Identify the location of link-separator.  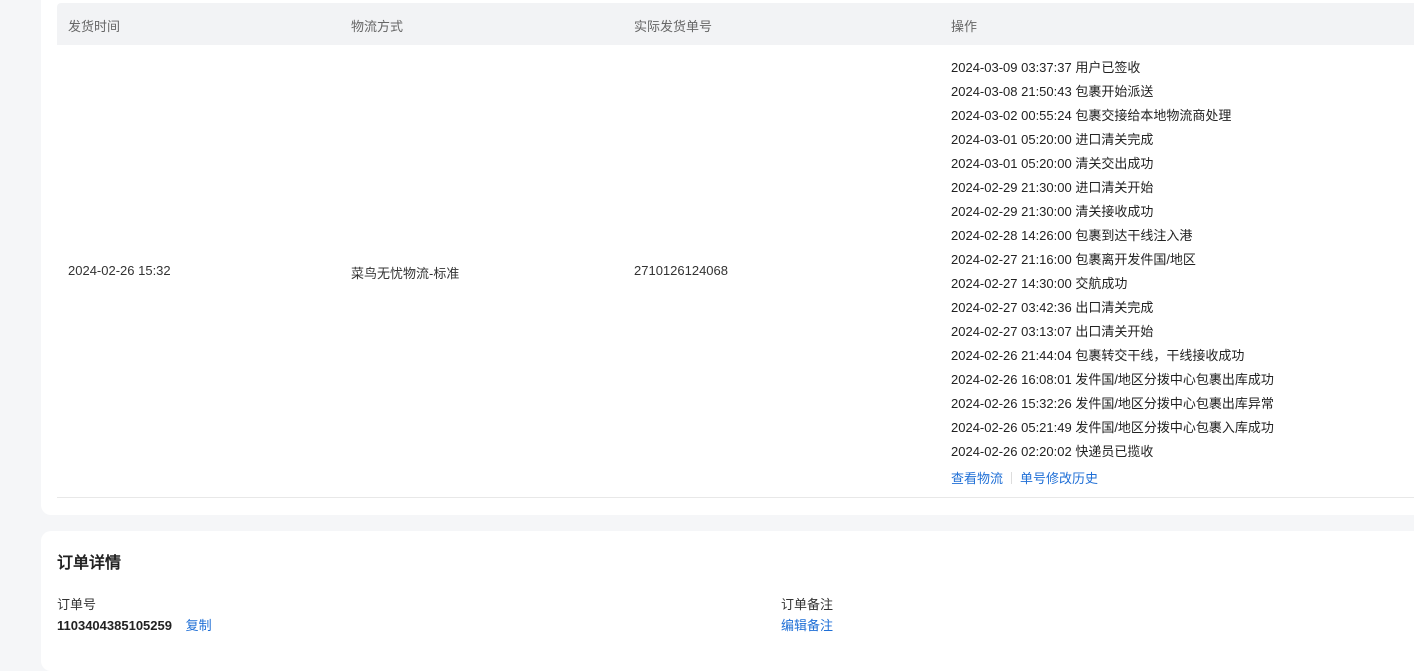
(1012, 477).